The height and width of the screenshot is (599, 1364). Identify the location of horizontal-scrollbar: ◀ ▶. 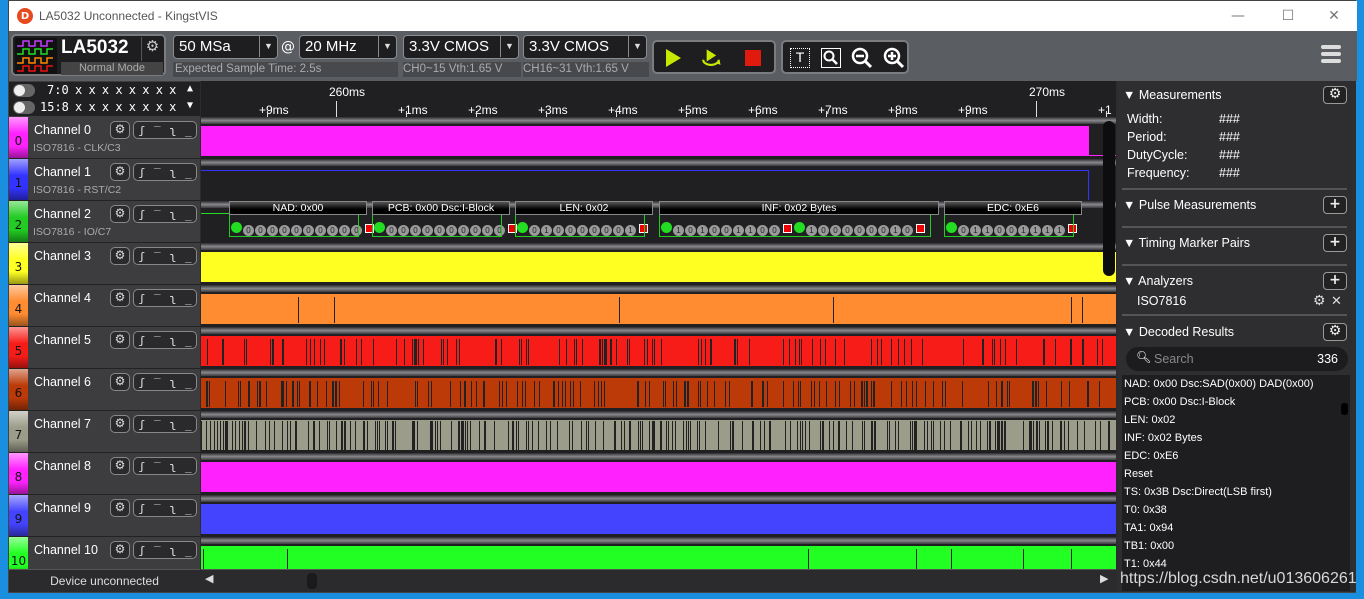
(658, 580).